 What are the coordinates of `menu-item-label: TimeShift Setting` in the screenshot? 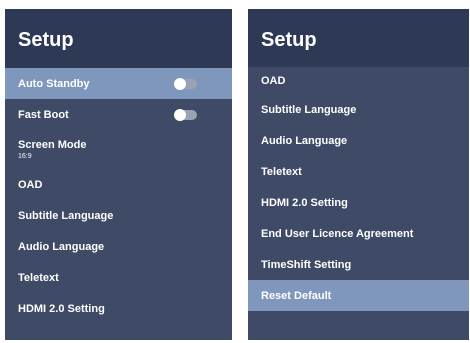 It's located at (306, 264).